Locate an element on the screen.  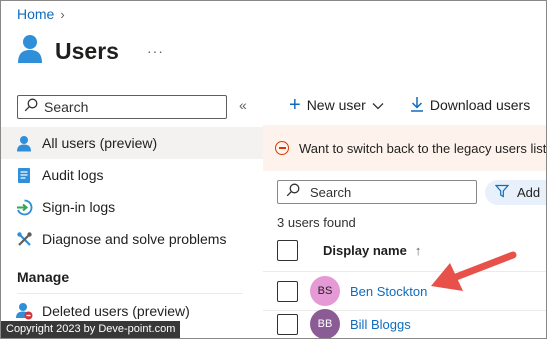
deleted-user-icon is located at coordinates (24, 311).